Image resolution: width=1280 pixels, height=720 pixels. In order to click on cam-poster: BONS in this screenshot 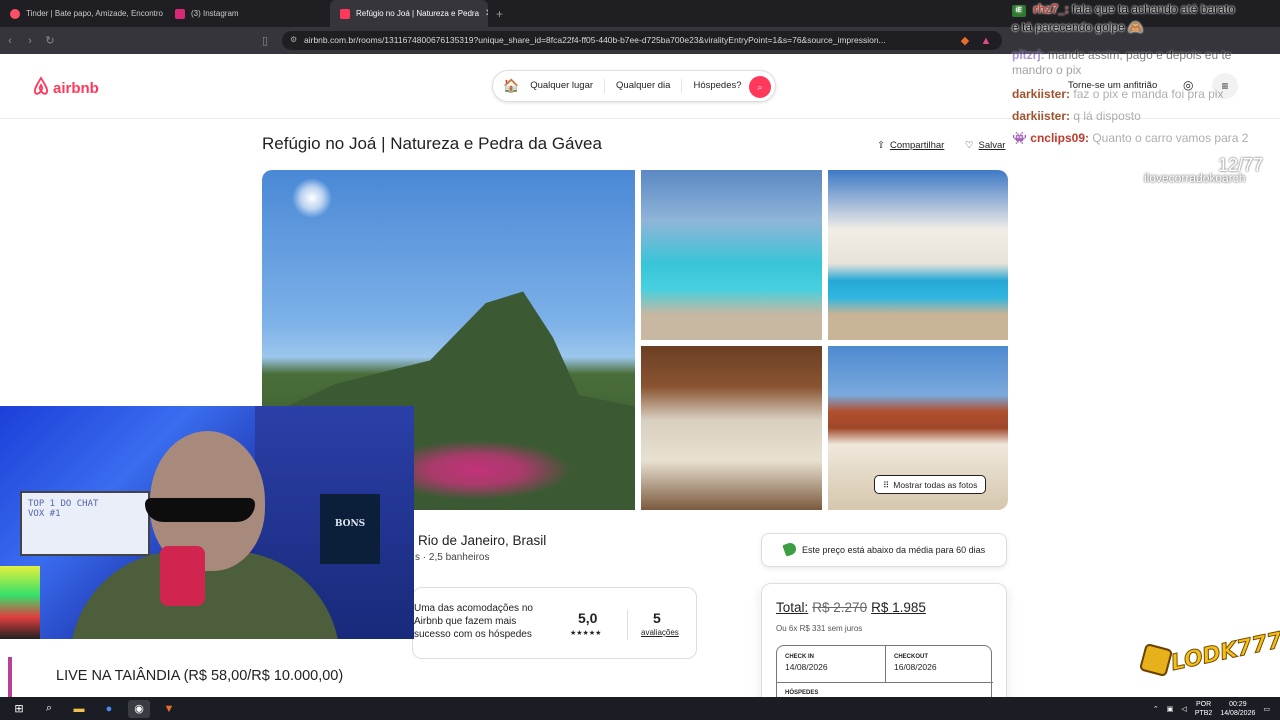, I will do `click(350, 529)`.